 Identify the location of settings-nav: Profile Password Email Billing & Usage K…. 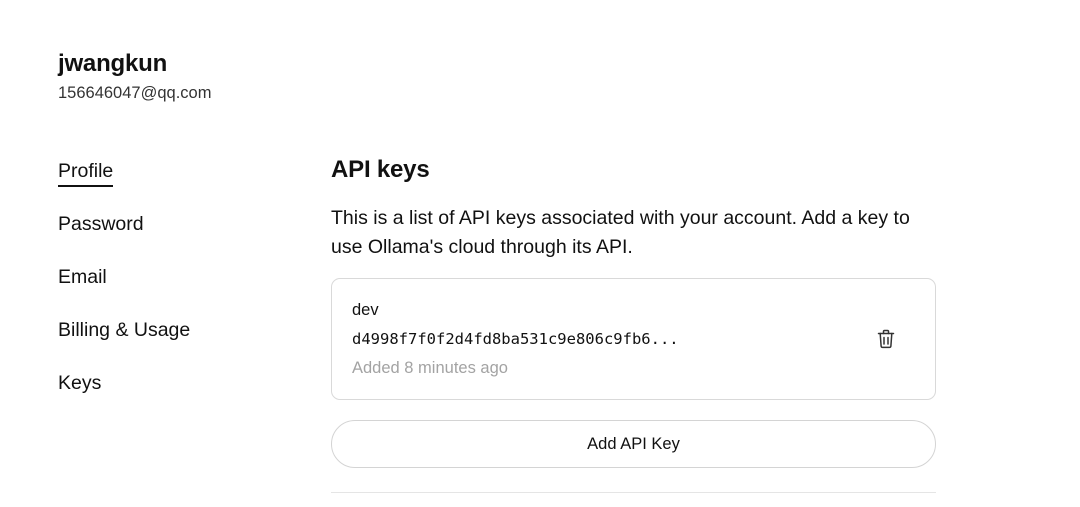
(168, 292).